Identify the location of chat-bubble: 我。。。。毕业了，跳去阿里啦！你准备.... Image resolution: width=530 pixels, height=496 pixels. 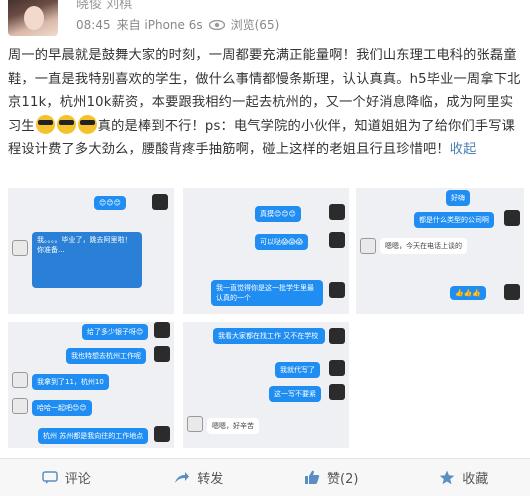
(87, 260).